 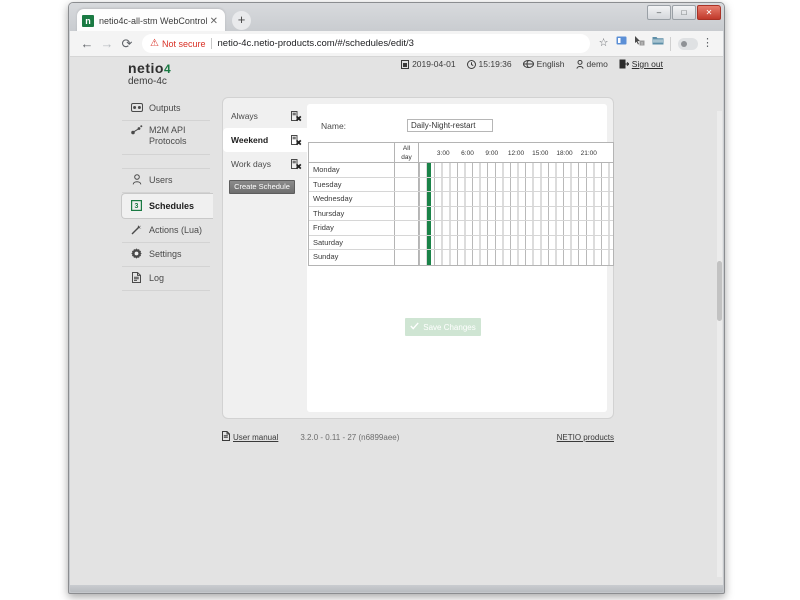 I want to click on header-date: 2019-04-01, so click(x=428, y=64).